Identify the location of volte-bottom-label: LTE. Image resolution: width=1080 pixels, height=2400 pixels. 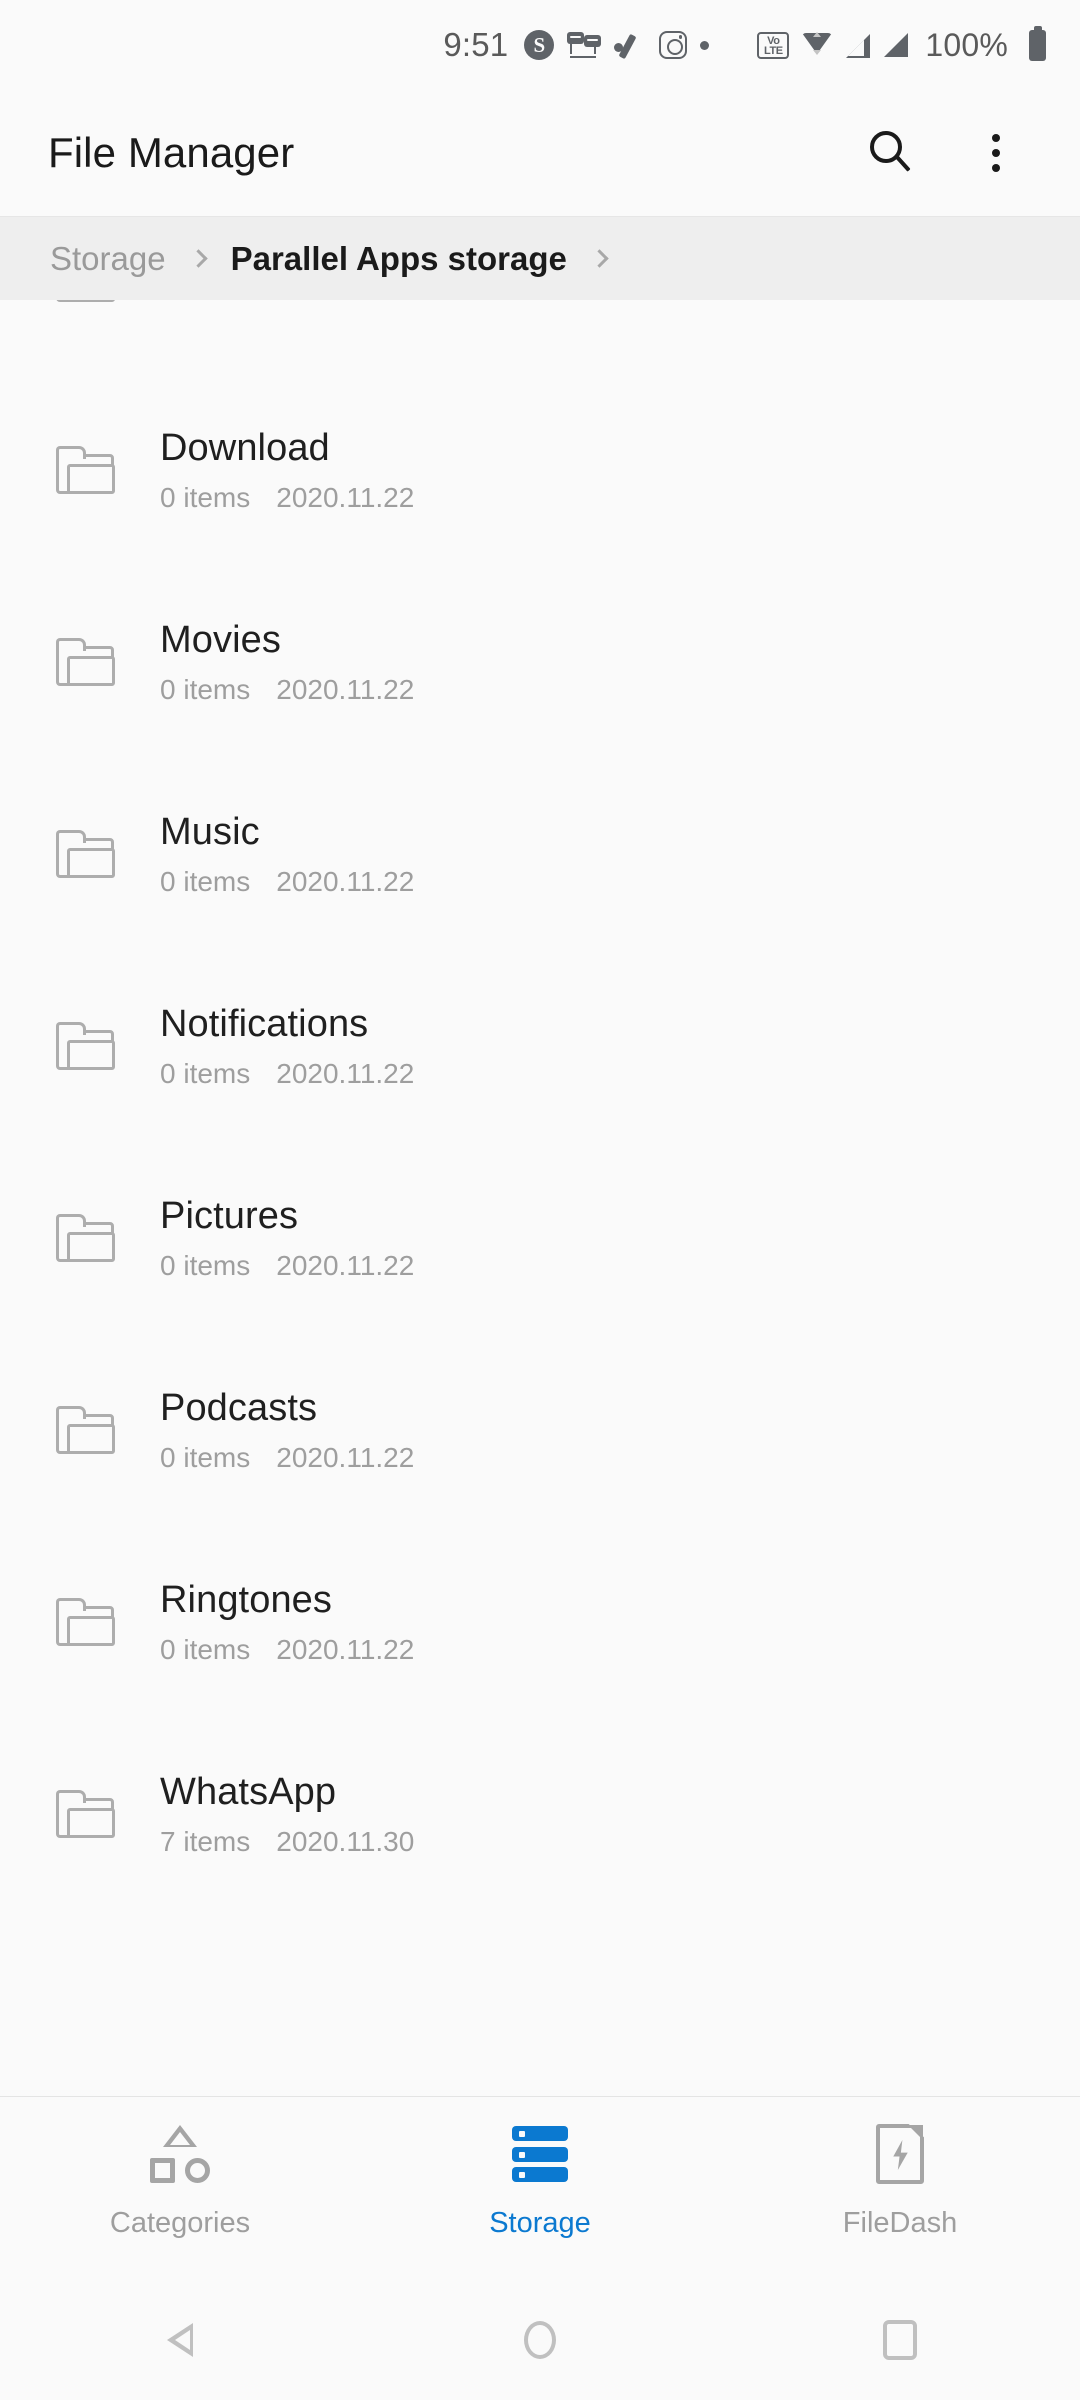
(773, 50).